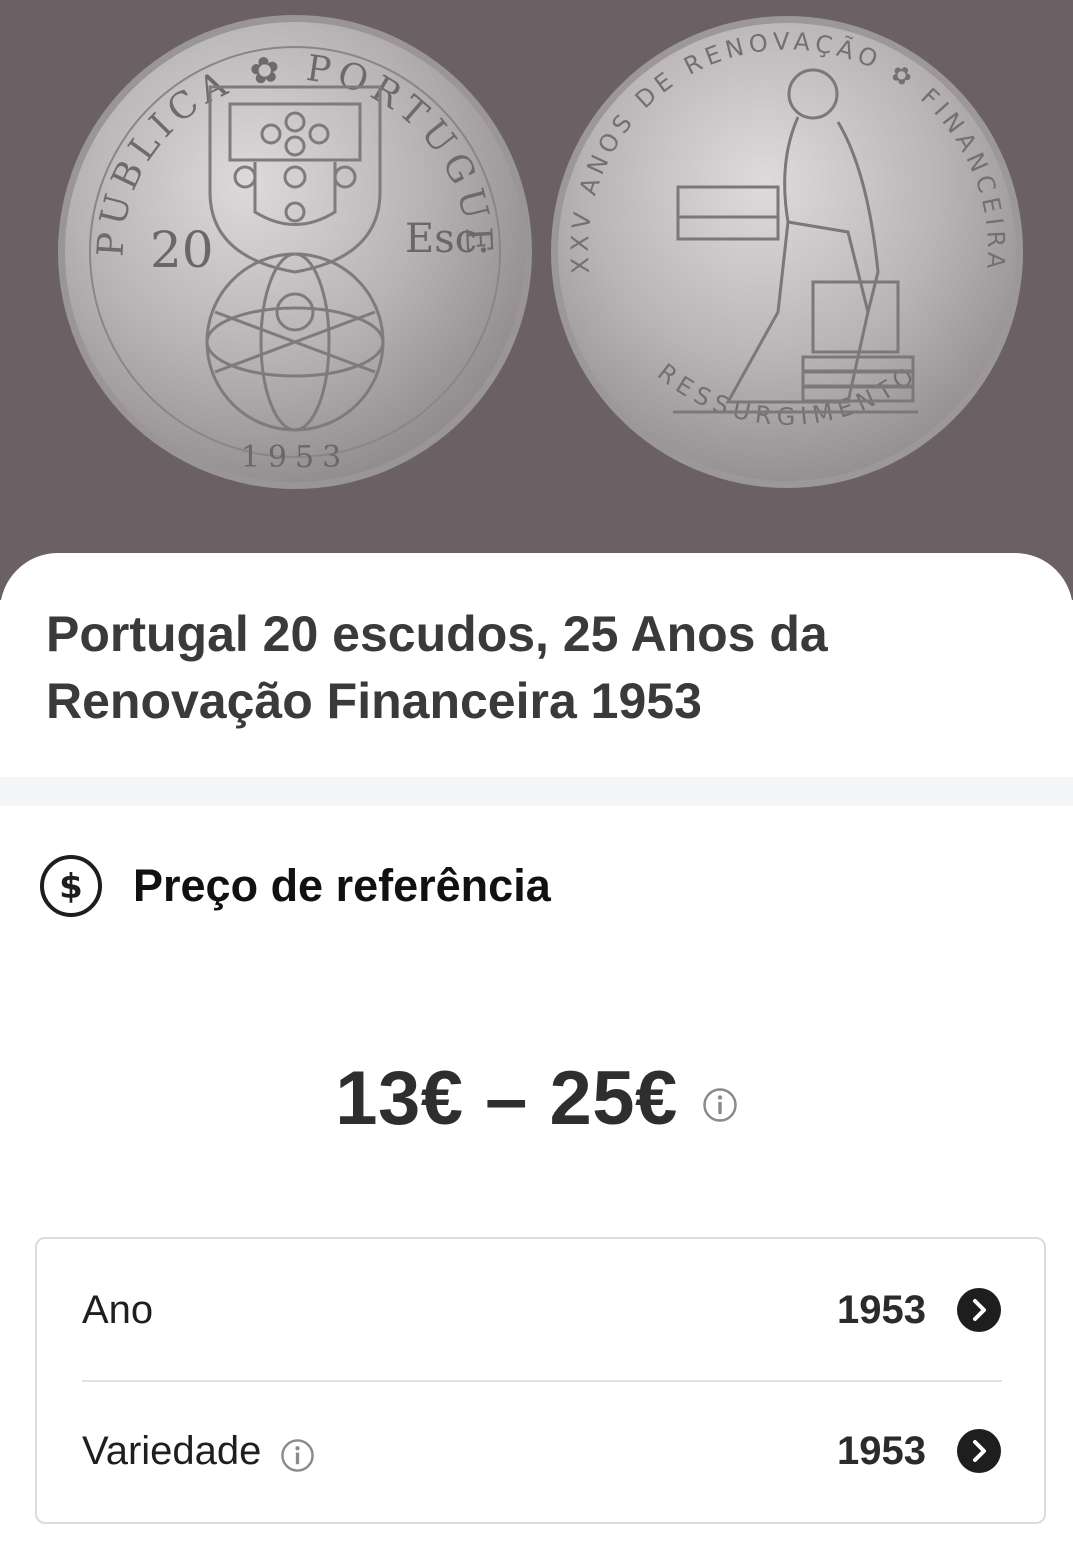 This screenshot has width=1073, height=1542. What do you see at coordinates (881, 1309) in the screenshot?
I see `detail-value-year: 1953` at bounding box center [881, 1309].